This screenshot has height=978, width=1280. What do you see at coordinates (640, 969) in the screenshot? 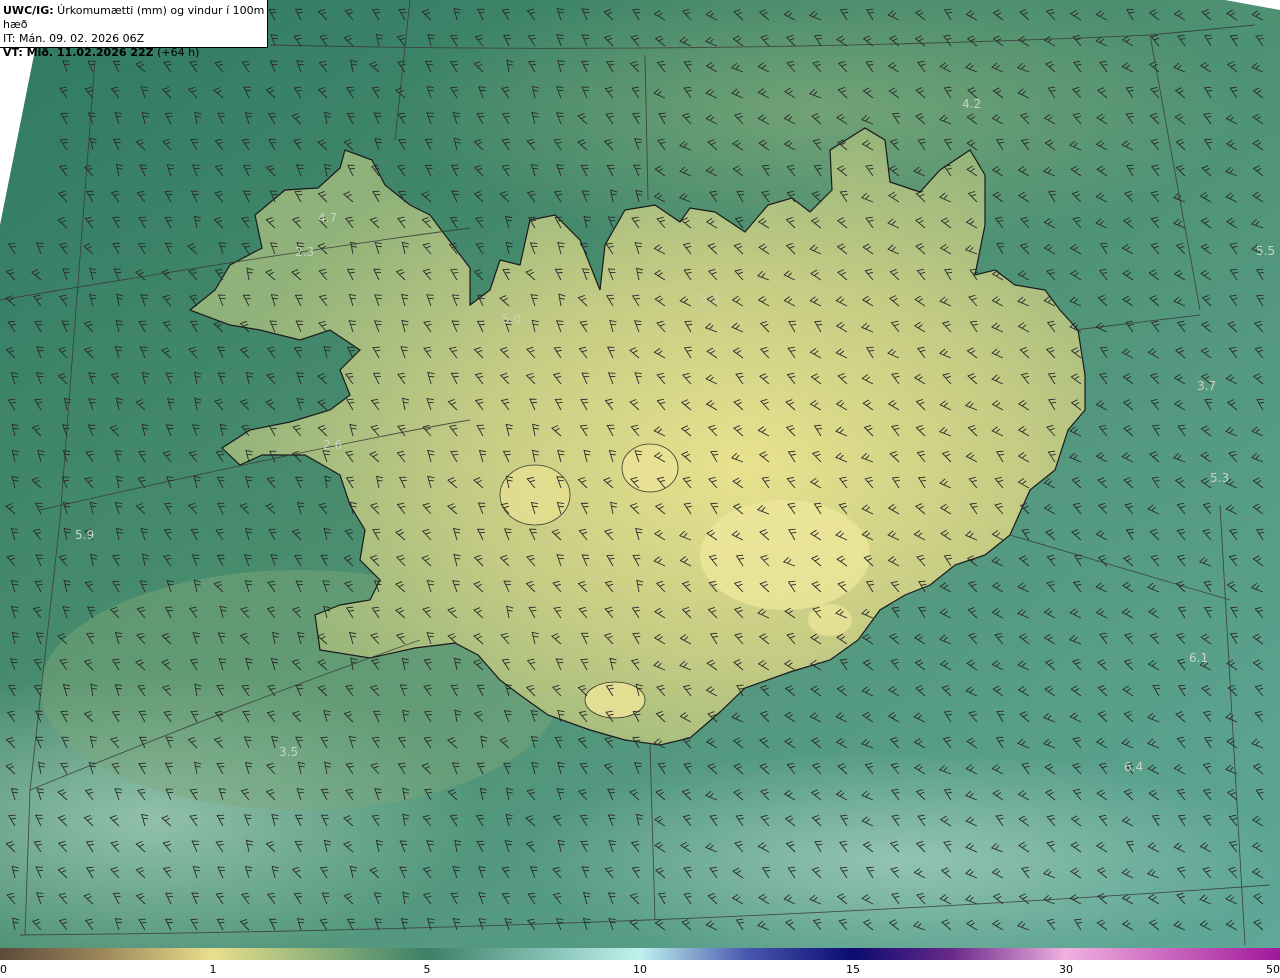
I see `colorbar-tick-label: 10` at bounding box center [640, 969].